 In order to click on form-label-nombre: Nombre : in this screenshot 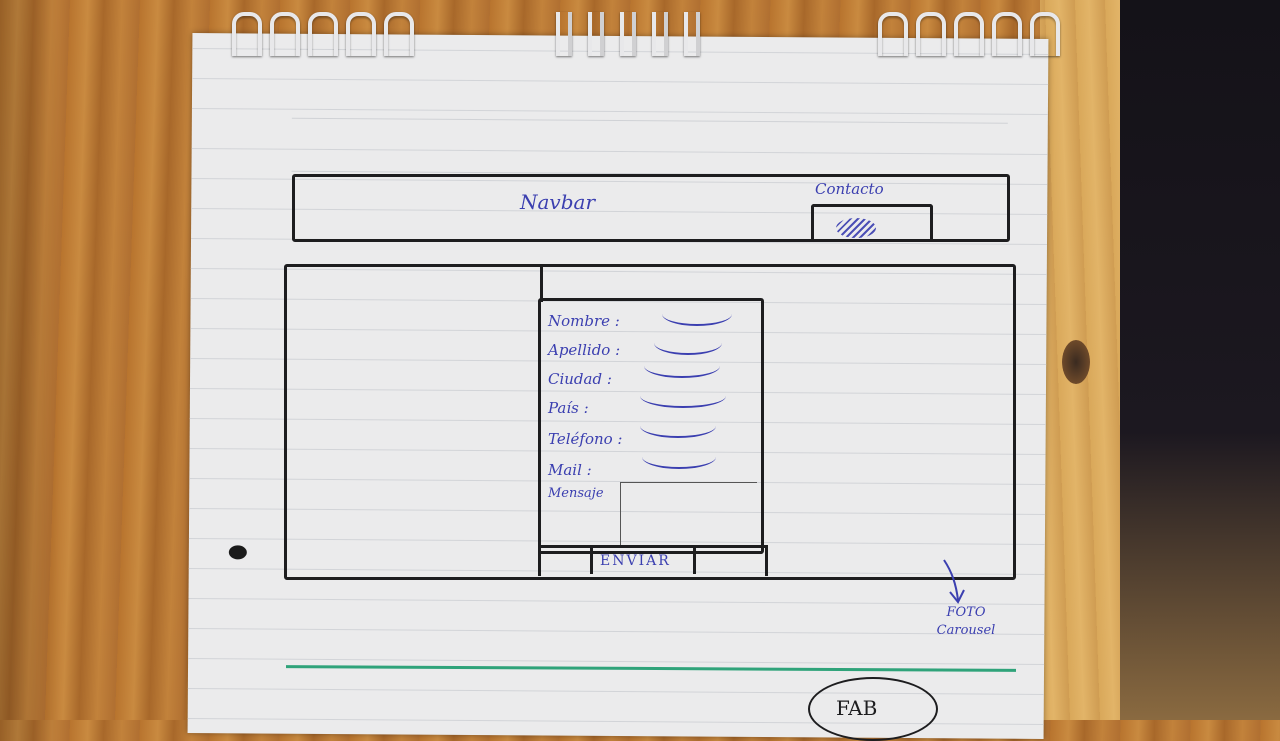, I will do `click(584, 321)`.